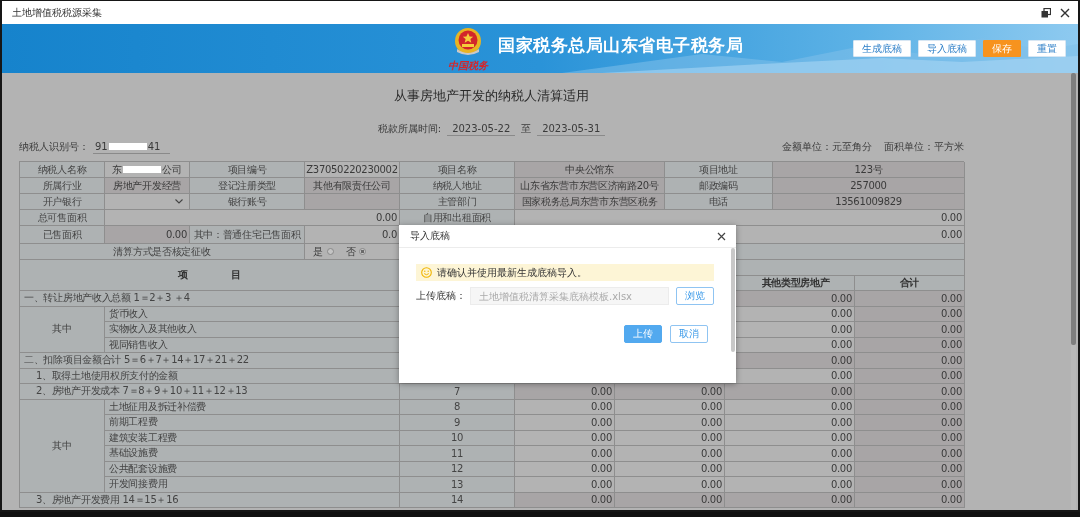 Image resolution: width=1080 pixels, height=517 pixels. I want to click on table-cell: 山东省东营市东营区济南路20号, so click(590, 186).